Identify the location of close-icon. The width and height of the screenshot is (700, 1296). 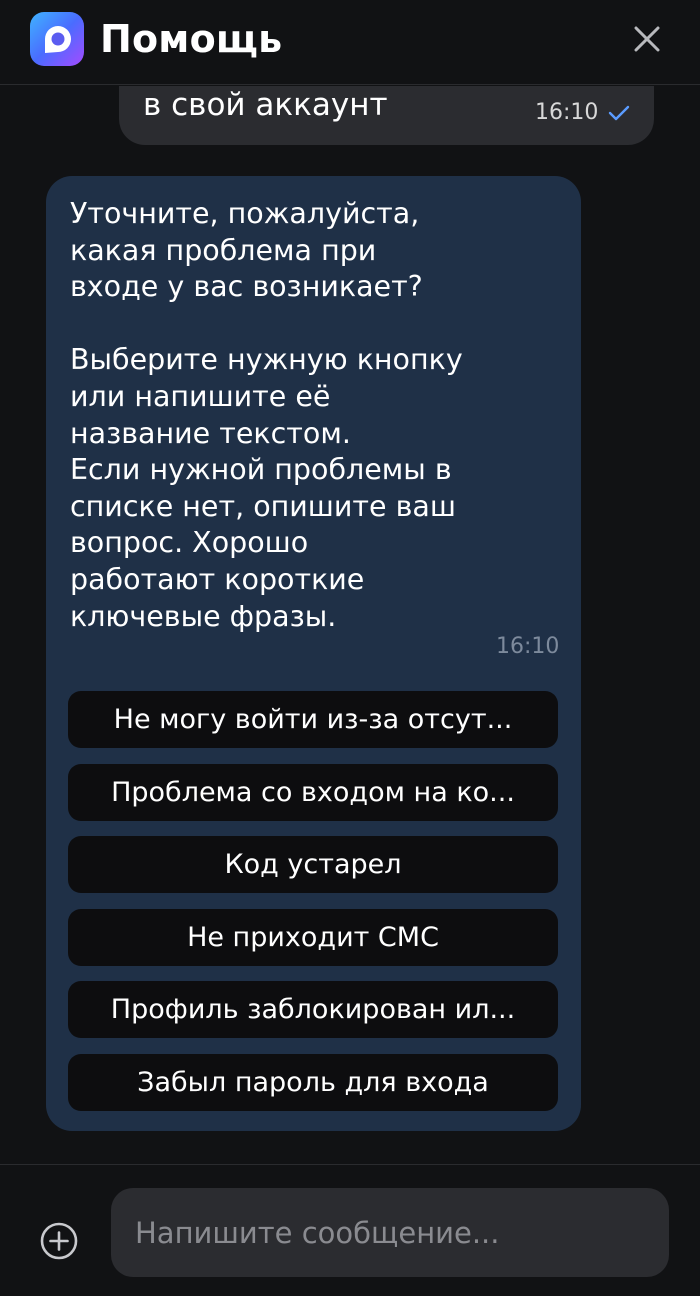
(647, 39).